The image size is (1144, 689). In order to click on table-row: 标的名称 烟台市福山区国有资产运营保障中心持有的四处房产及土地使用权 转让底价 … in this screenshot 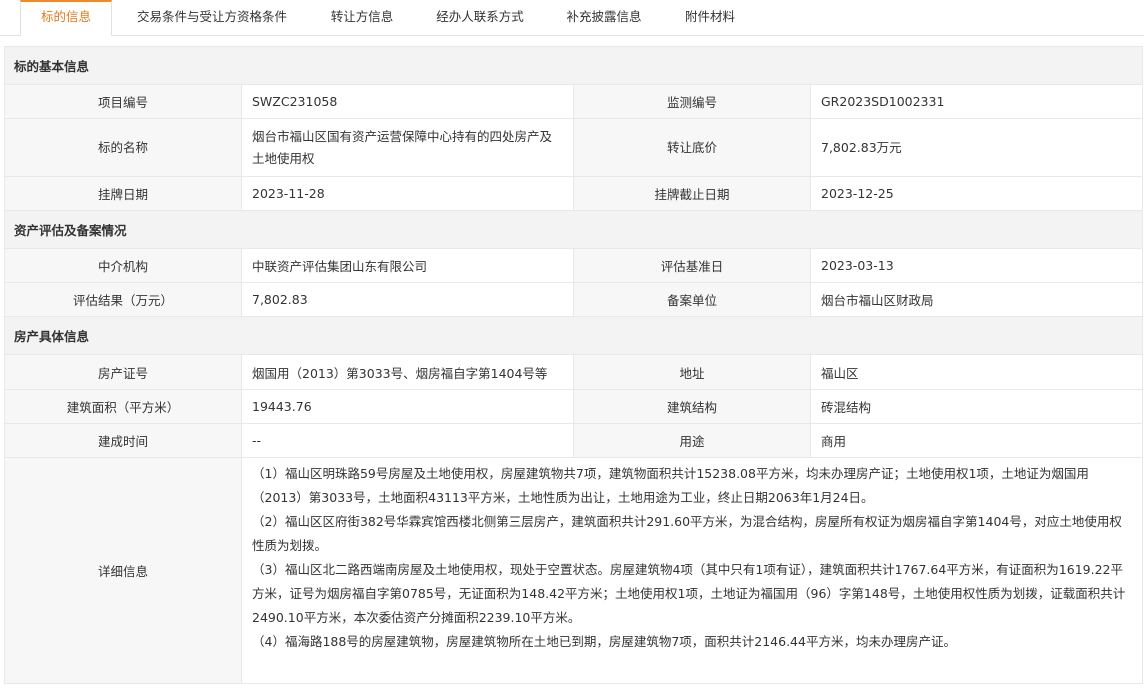, I will do `click(574, 147)`.